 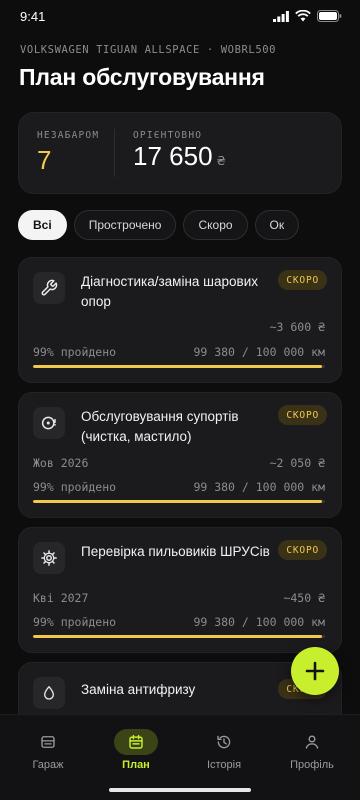 I want to click on currency-sign: ₴, so click(x=221, y=161).